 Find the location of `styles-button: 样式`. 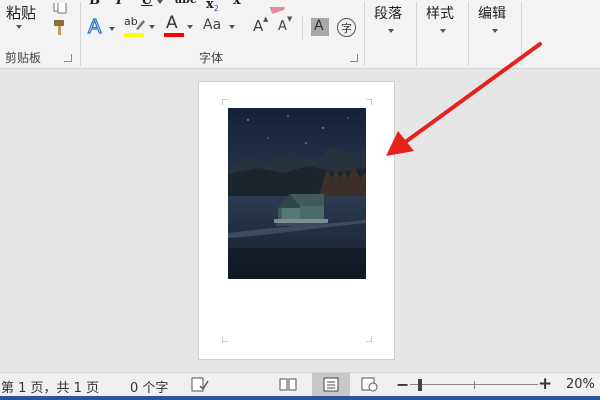

styles-button: 样式 is located at coordinates (444, 20).